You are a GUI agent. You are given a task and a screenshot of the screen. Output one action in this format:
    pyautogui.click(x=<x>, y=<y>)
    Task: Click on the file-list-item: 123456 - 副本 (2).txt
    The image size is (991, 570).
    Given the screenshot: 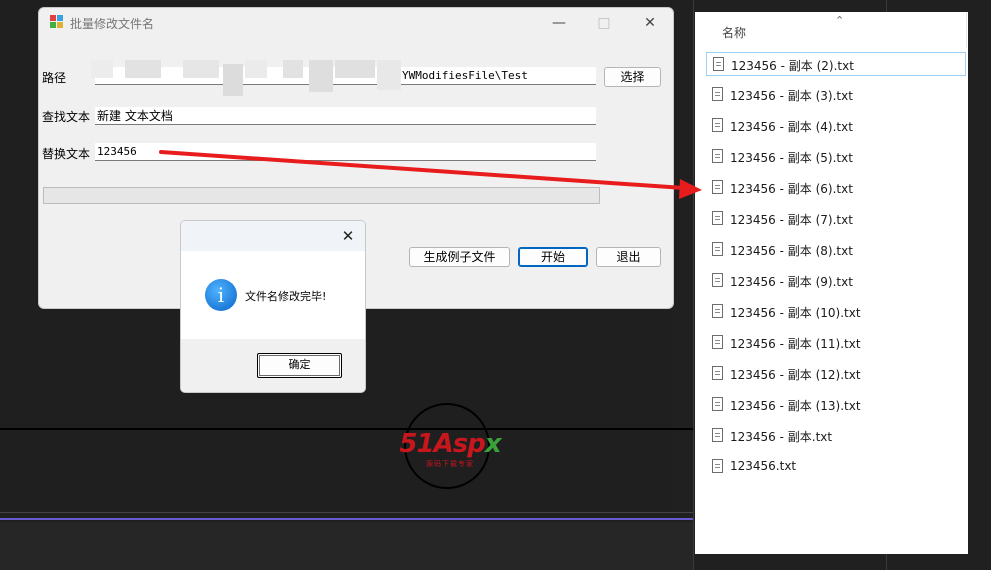 What is the action you would take?
    pyautogui.click(x=836, y=64)
    